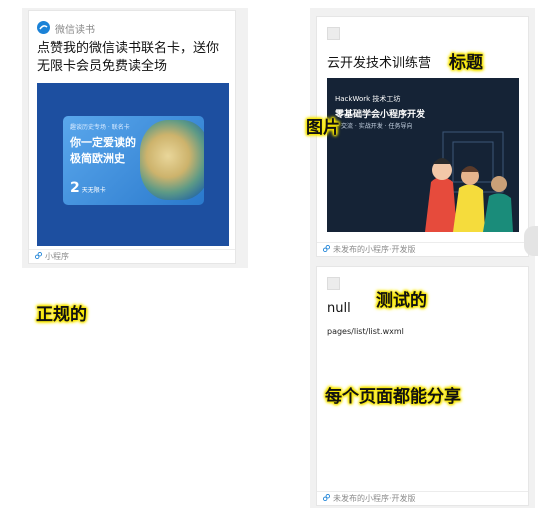  Describe the element at coordinates (379, 63) in the screenshot. I see `card-title: 云开发技术训练营` at that location.